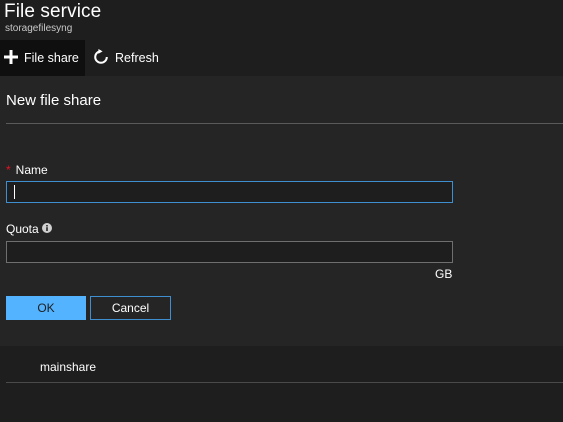 This screenshot has width=563, height=422. What do you see at coordinates (229, 192) in the screenshot?
I see `name-input` at bounding box center [229, 192].